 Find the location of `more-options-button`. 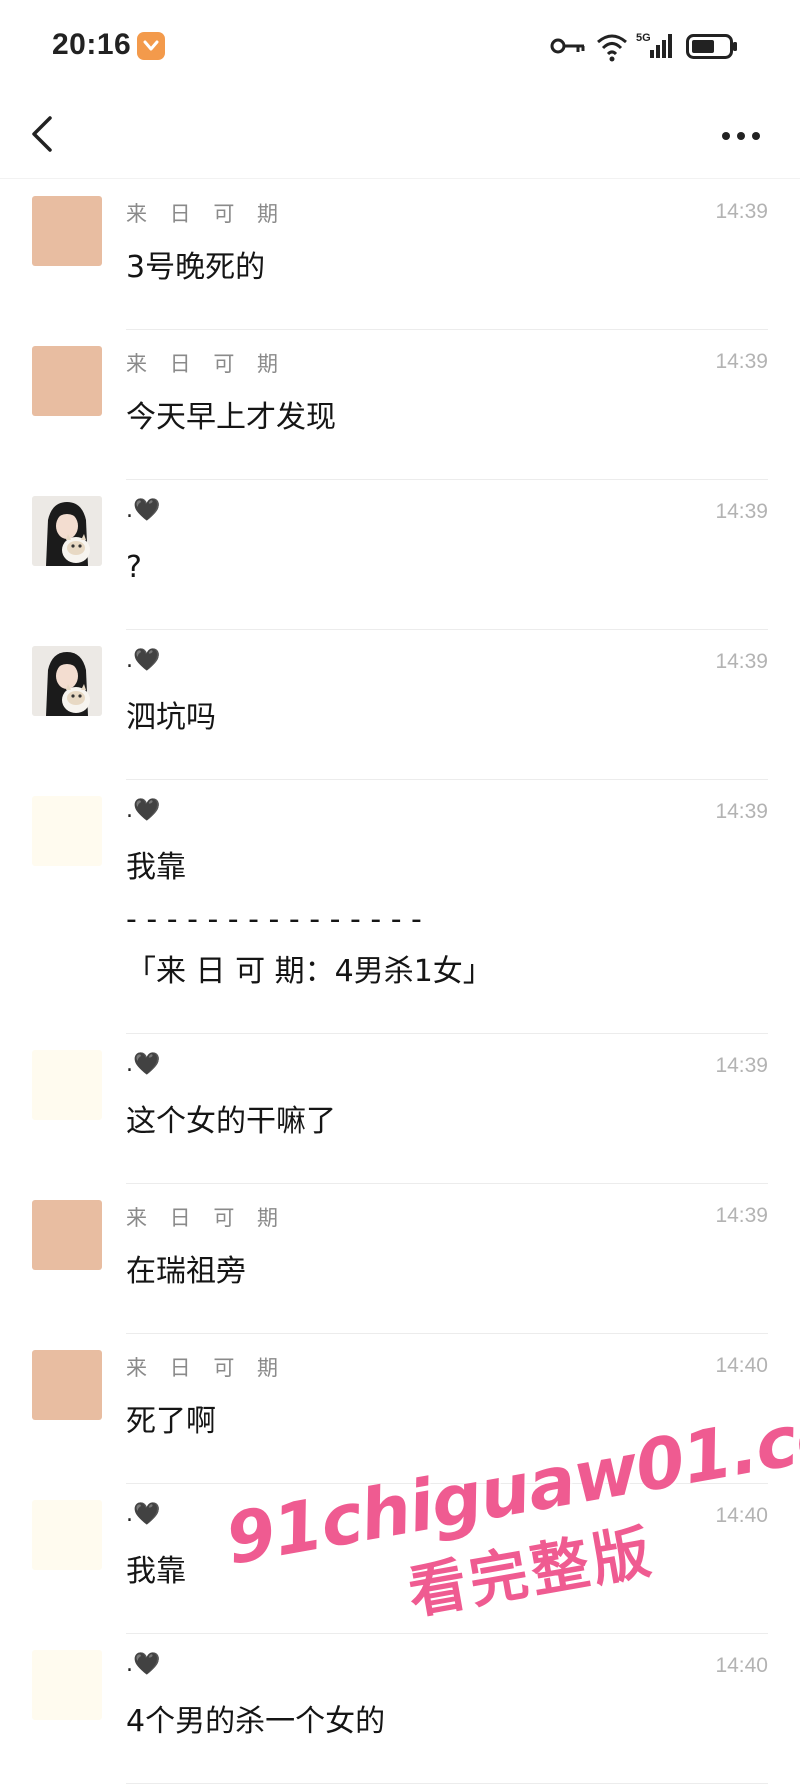

more-options-button is located at coordinates (741, 135).